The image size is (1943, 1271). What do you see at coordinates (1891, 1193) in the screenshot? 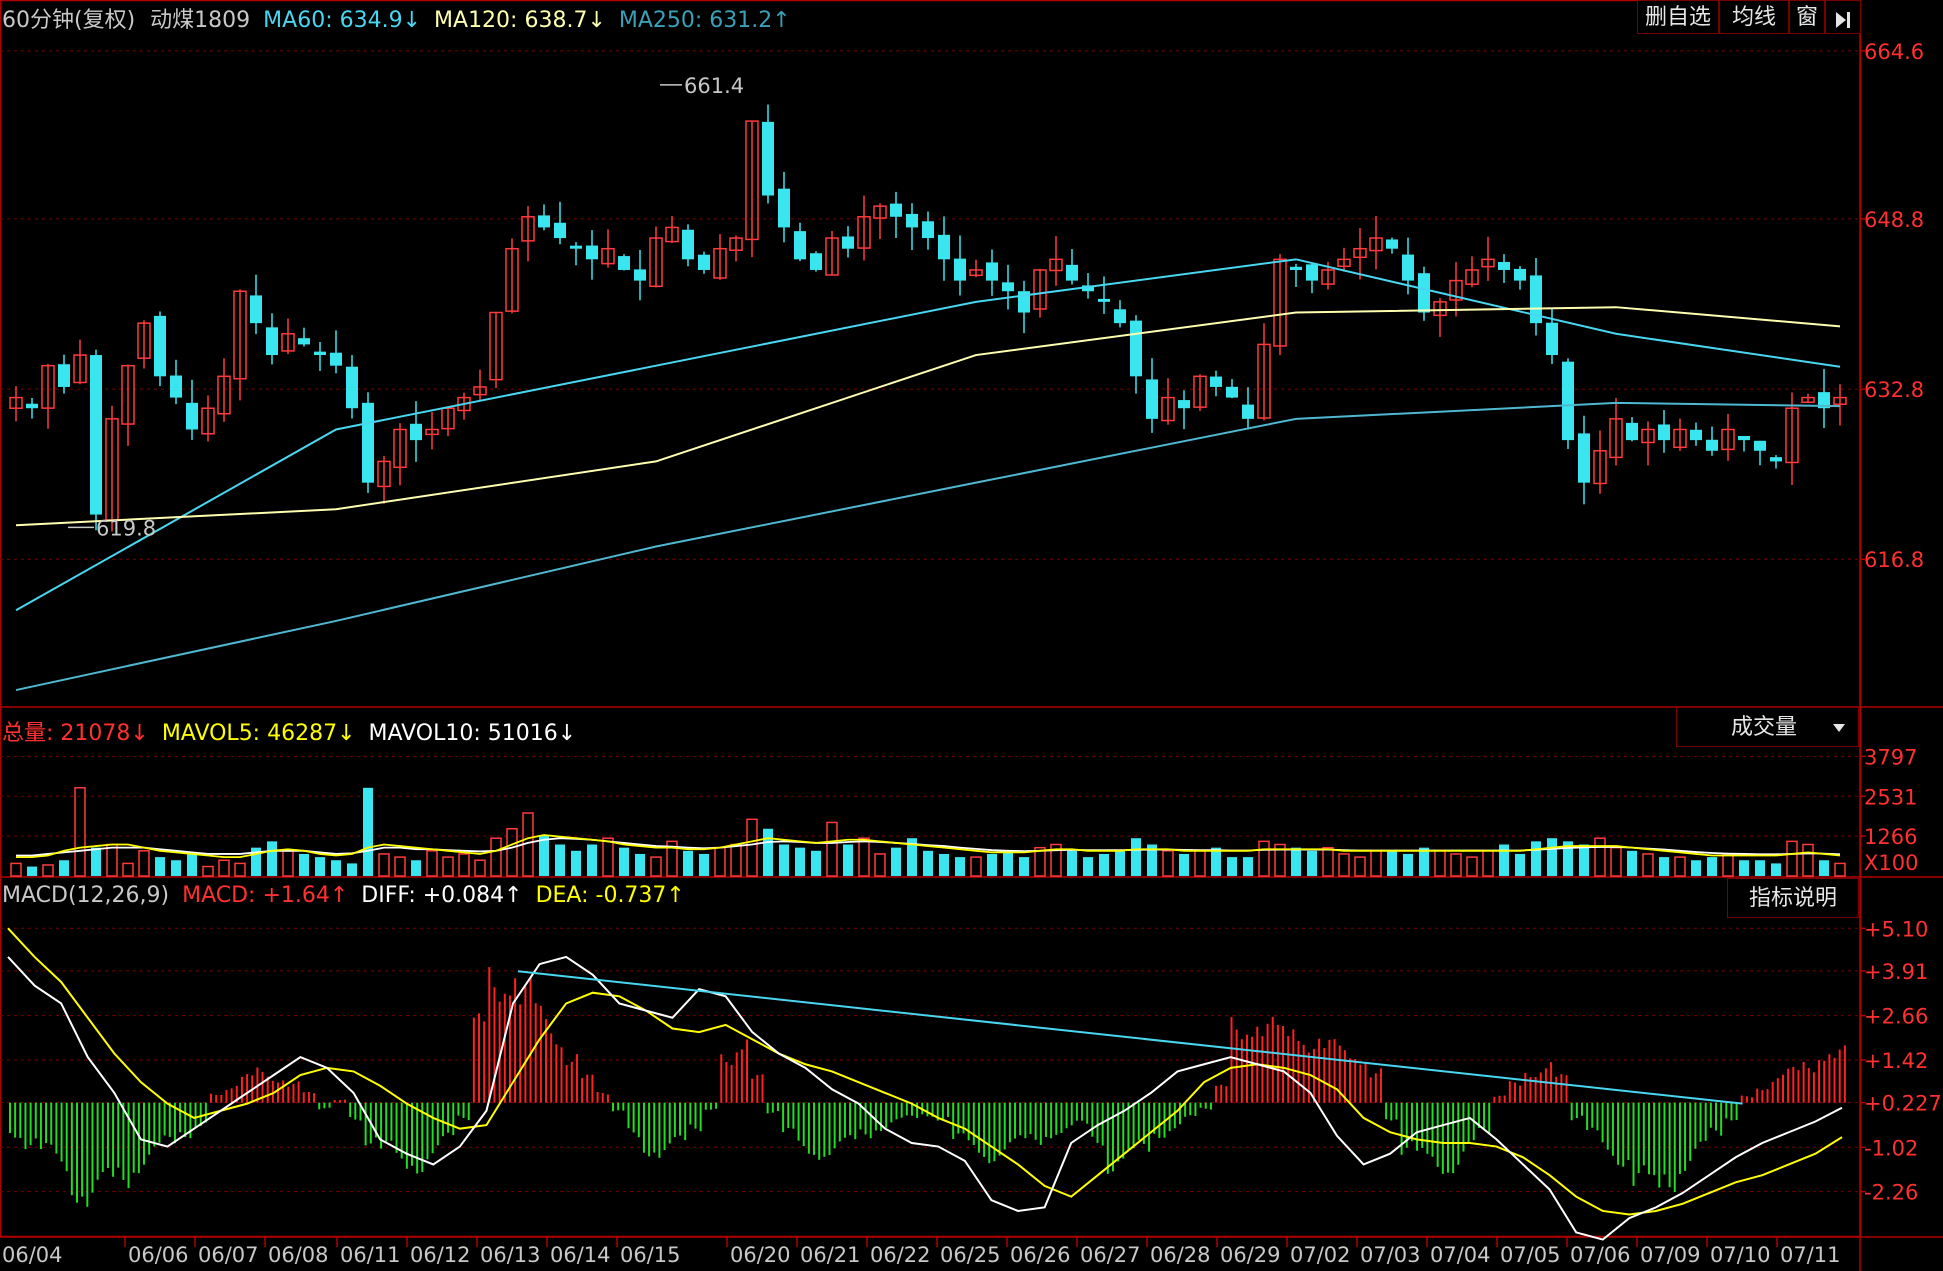
I see `macd-tick-label: -2.26` at bounding box center [1891, 1193].